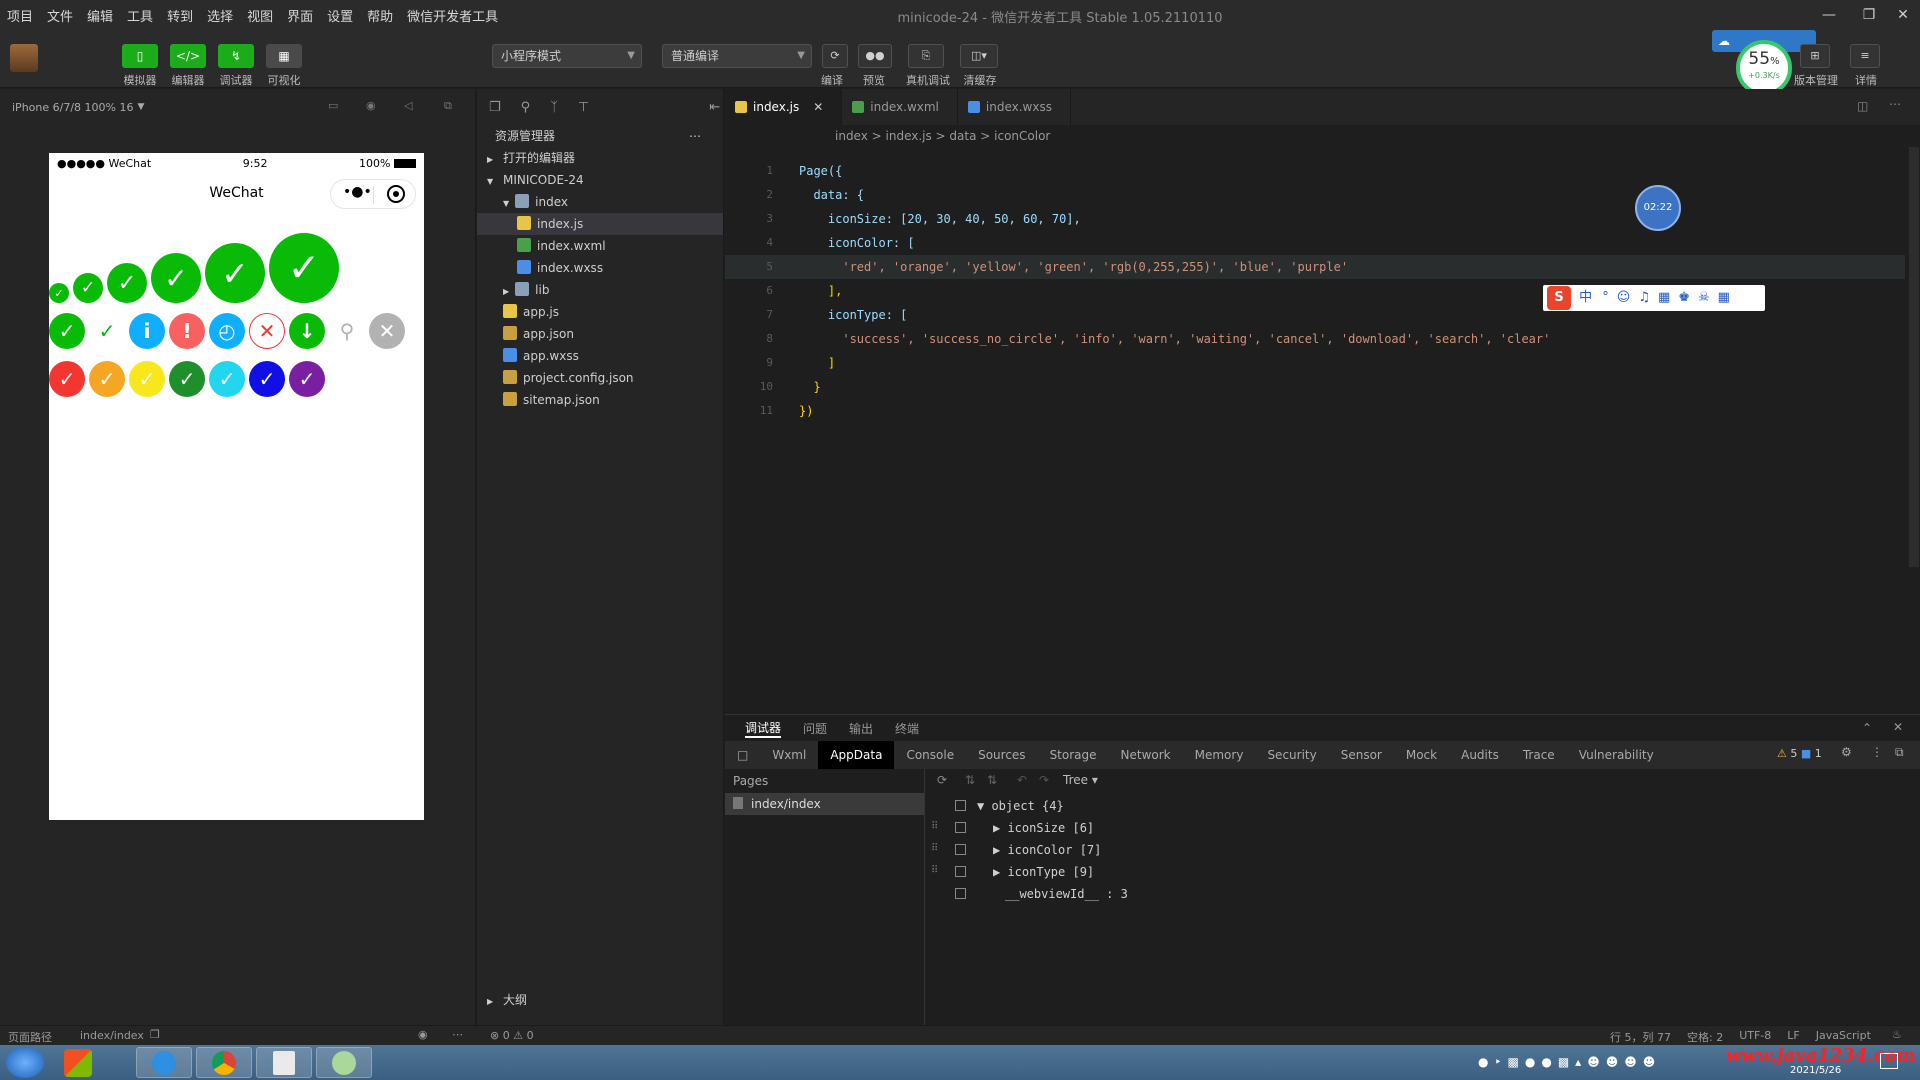 The width and height of the screenshot is (1920, 1080). I want to click on close-tab-icon: ✕, so click(818, 107).